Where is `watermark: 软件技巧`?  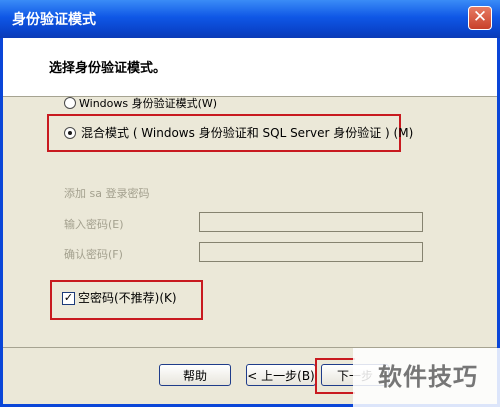 watermark: 软件技巧 is located at coordinates (426, 377).